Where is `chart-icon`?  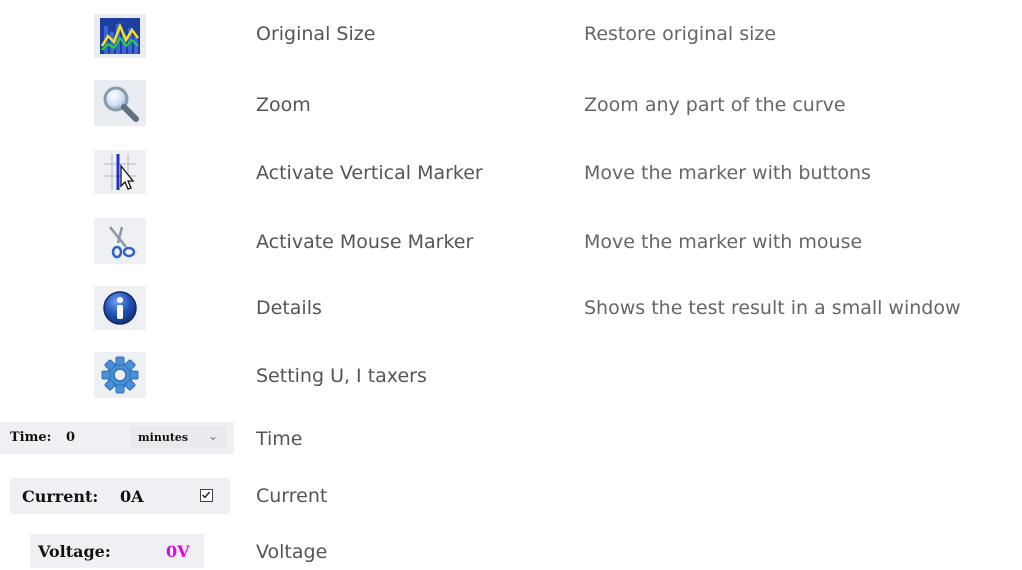
chart-icon is located at coordinates (120, 36).